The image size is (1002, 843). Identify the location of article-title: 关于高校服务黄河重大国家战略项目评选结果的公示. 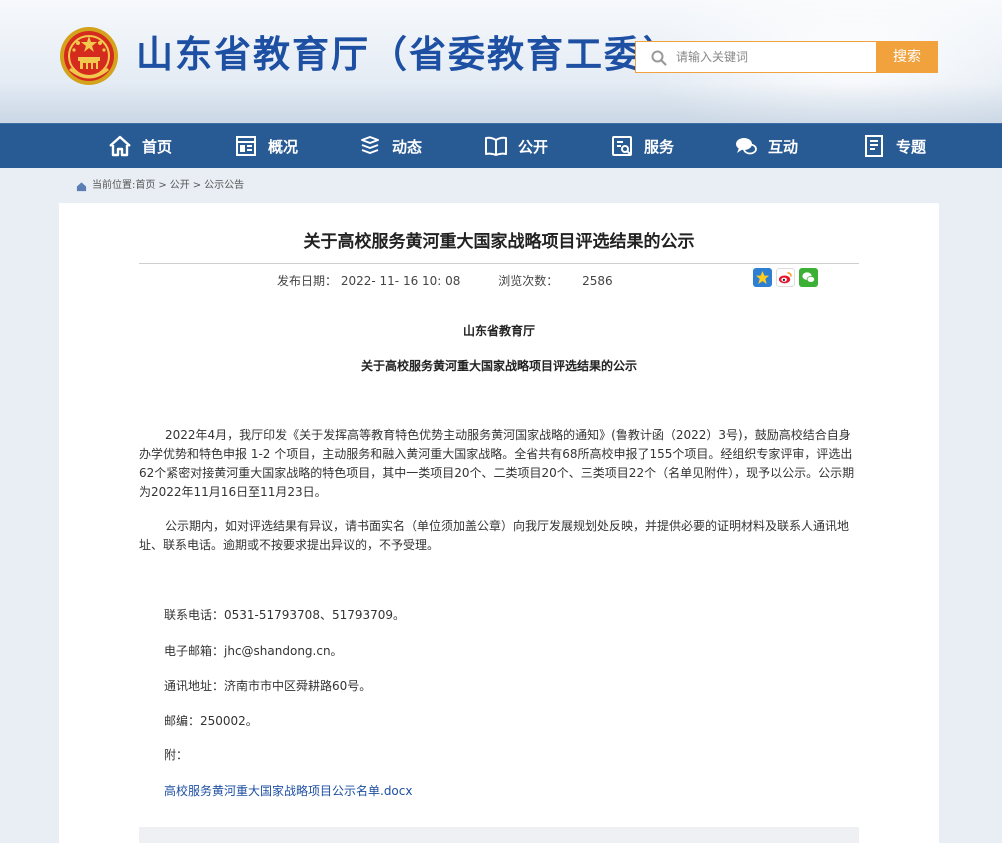
(499, 242).